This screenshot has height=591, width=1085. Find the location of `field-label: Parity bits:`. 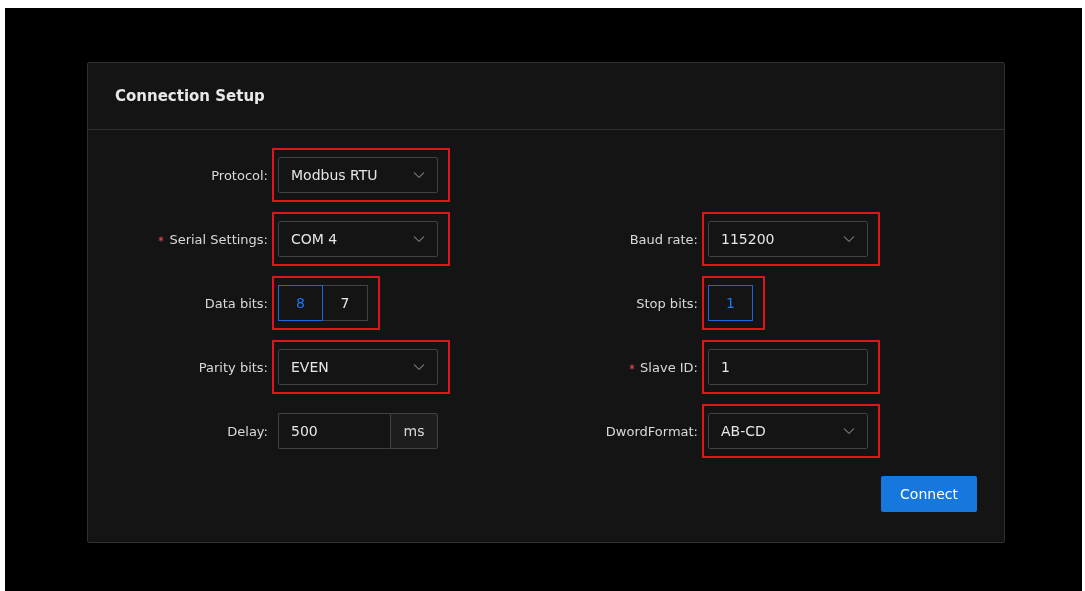

field-label: Parity bits: is located at coordinates (233, 367).